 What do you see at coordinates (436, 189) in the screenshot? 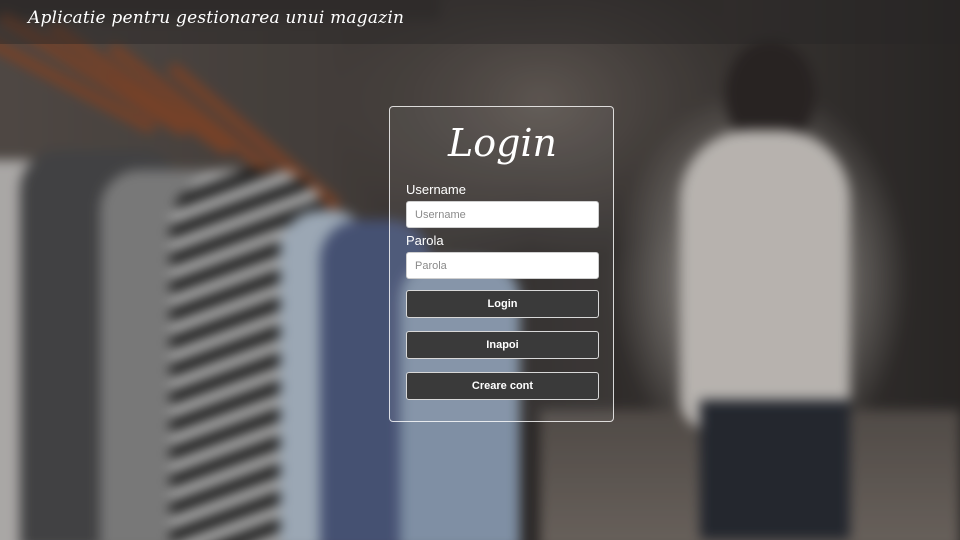
I see `username-label: Username` at bounding box center [436, 189].